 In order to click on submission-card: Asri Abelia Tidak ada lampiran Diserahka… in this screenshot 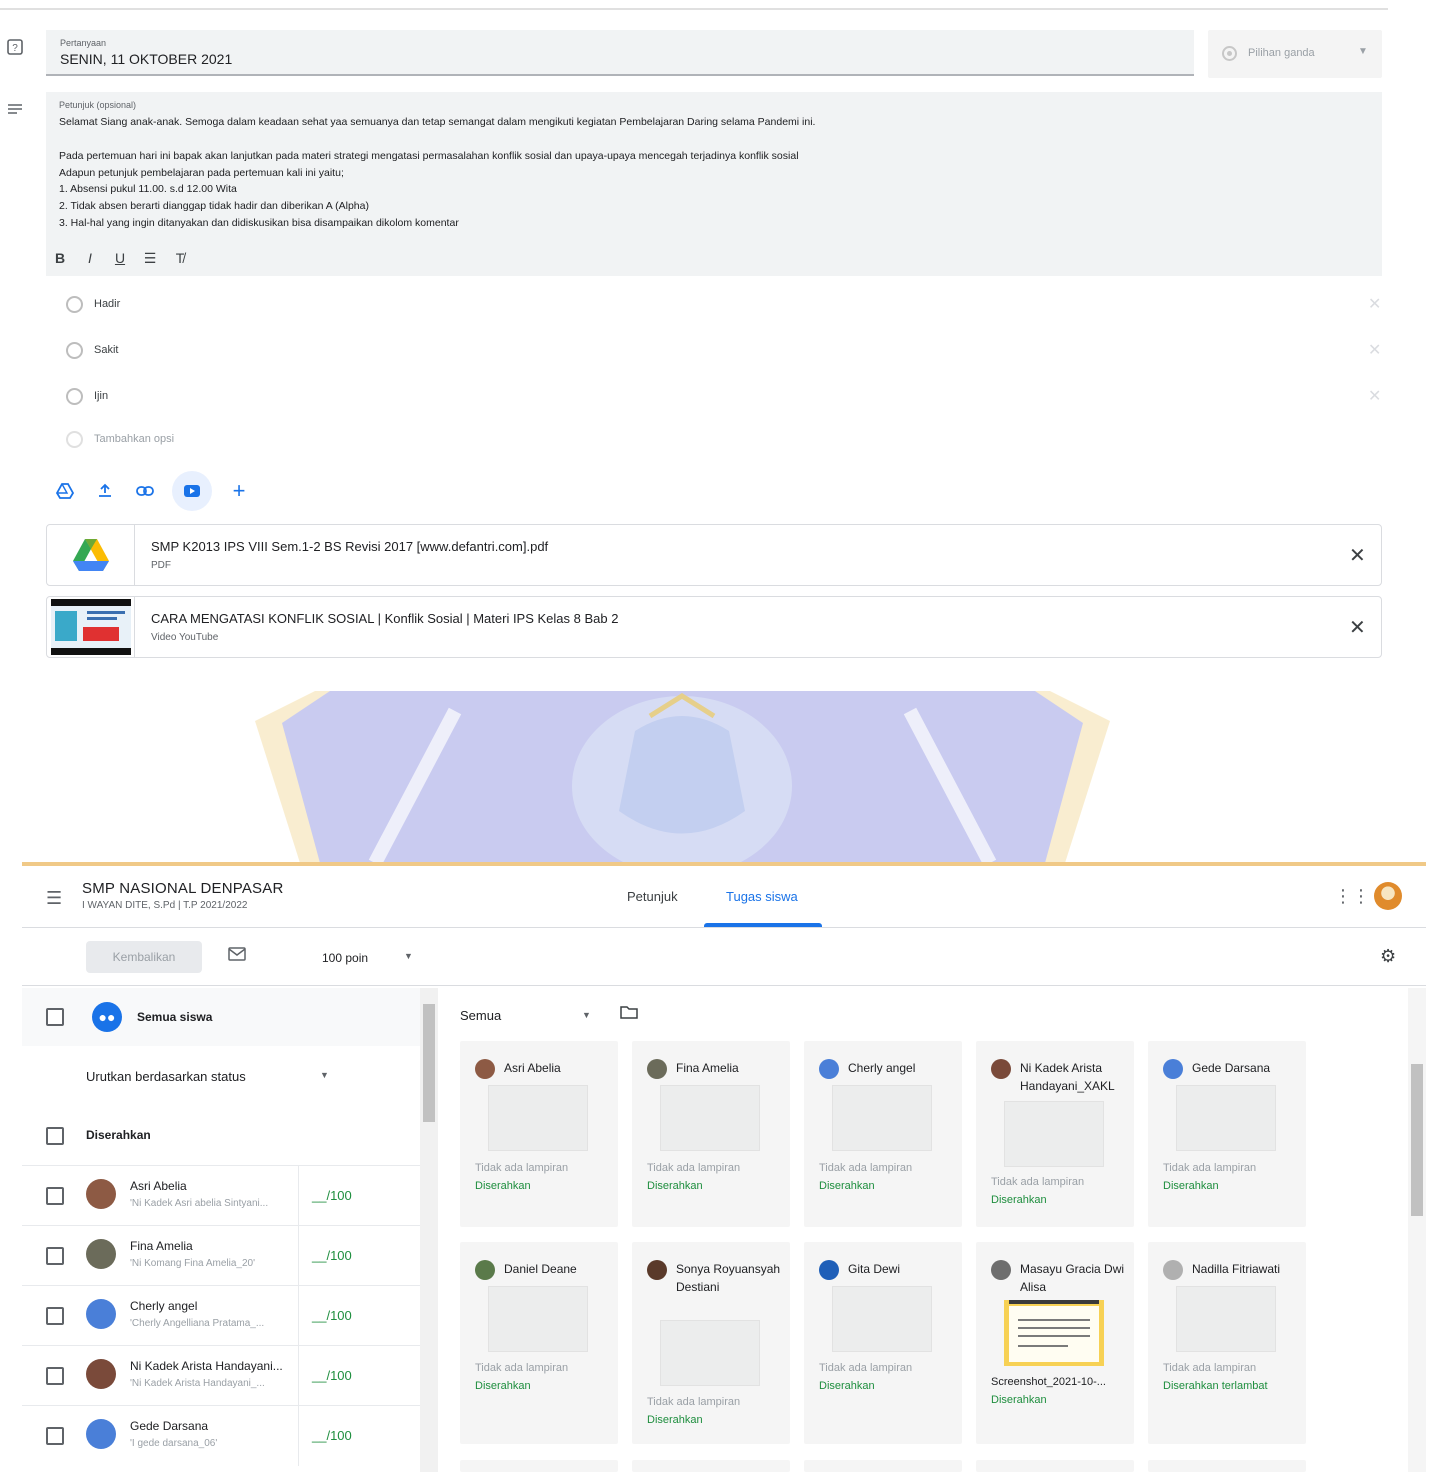, I will do `click(539, 1134)`.